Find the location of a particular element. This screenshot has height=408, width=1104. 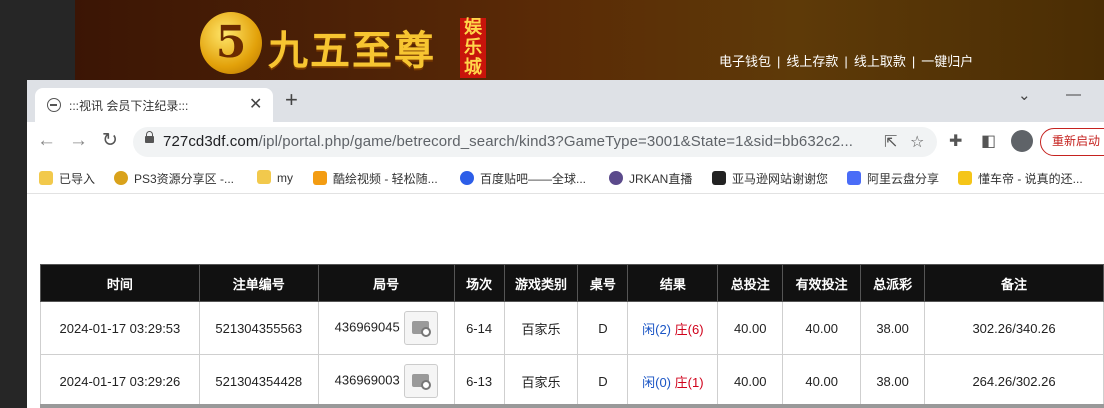

baidu-paw-icon is located at coordinates (467, 178).